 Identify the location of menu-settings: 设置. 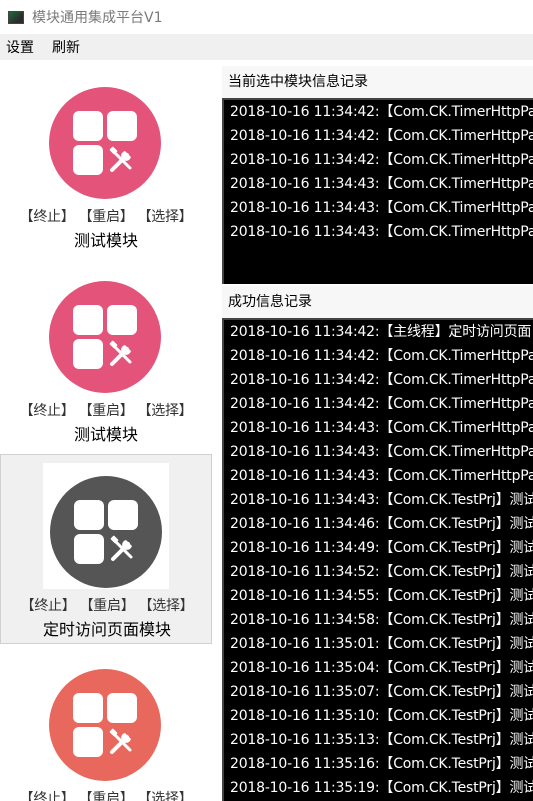
(21, 47).